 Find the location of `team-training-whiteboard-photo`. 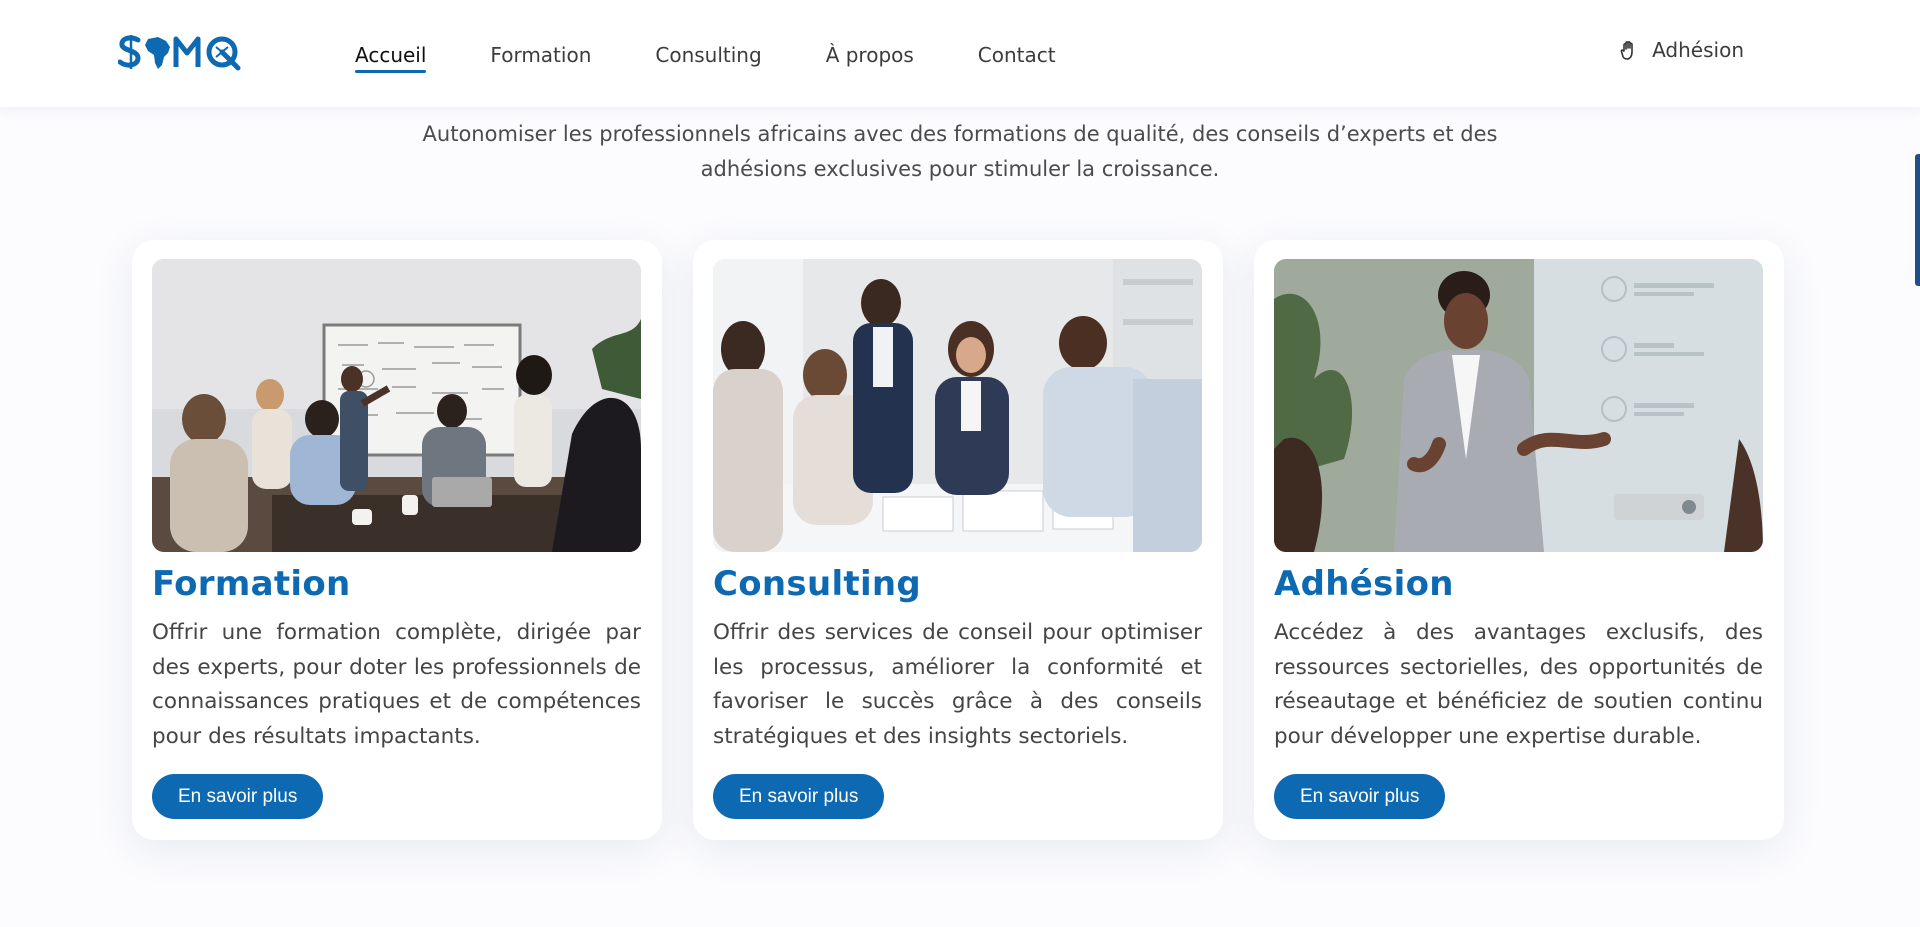

team-training-whiteboard-photo is located at coordinates (396, 405).